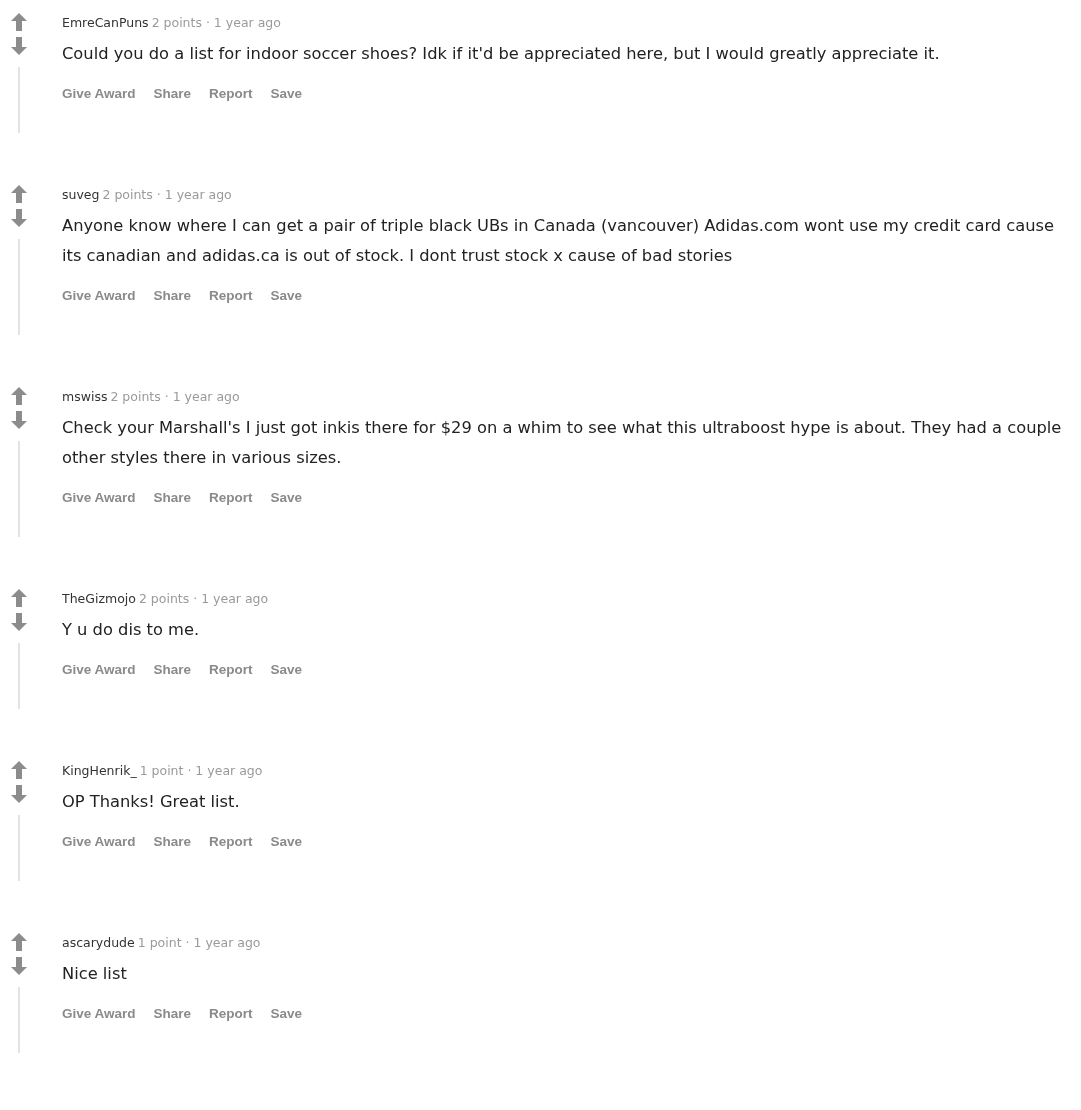 This screenshot has height=1110, width=1081. Describe the element at coordinates (99, 598) in the screenshot. I see `comment-author: TheGizmojo` at that location.